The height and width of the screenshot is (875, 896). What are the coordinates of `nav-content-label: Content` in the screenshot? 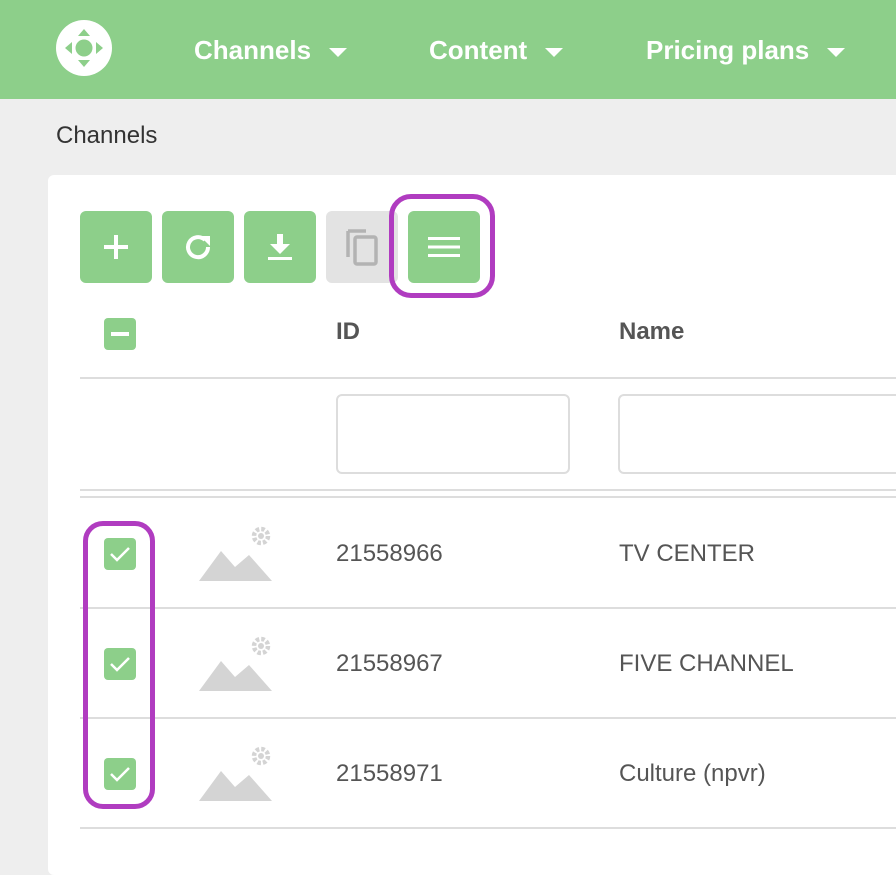 It's located at (478, 49).